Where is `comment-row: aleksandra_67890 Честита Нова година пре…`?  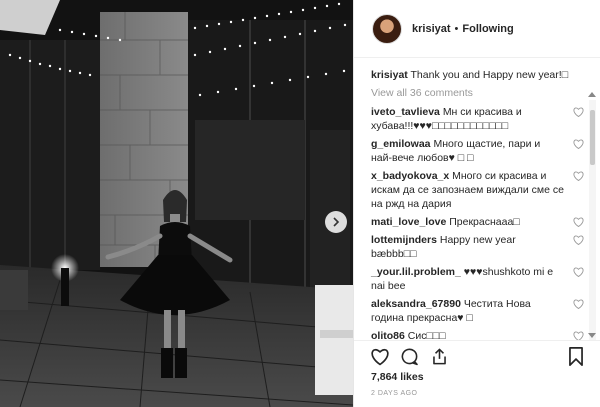
comment-row: aleksandra_67890 Честита Нова година пре… is located at coordinates (480, 311).